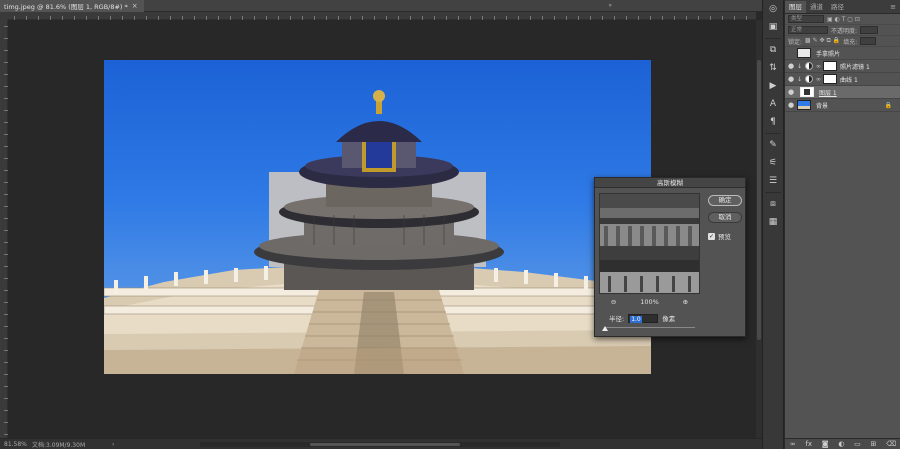 The width and height of the screenshot is (900, 449). Describe the element at coordinates (773, 27) in the screenshot. I see `color-icon: ▣` at that location.